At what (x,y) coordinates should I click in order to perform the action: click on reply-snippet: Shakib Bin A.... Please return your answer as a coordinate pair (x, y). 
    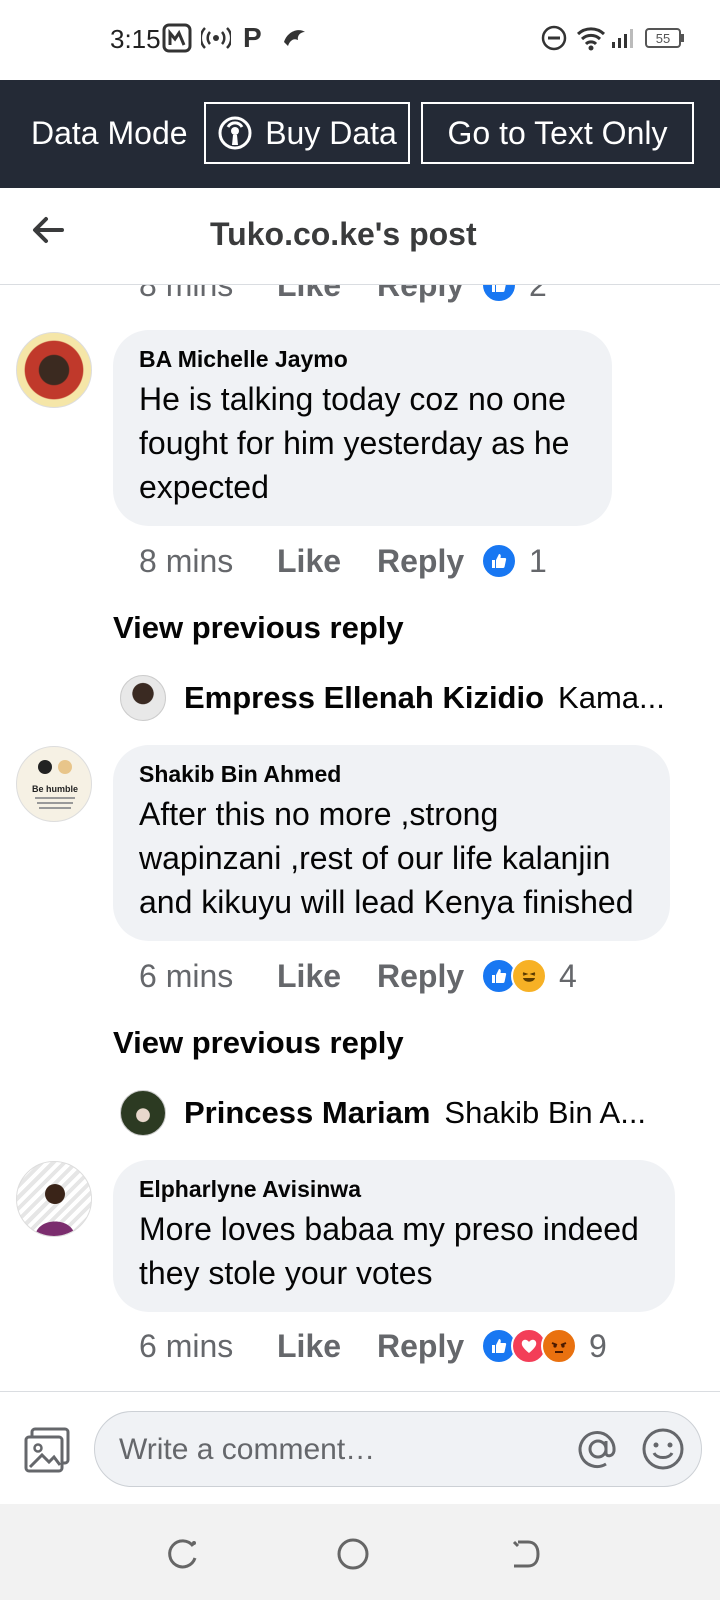
    Looking at the image, I should click on (545, 1112).